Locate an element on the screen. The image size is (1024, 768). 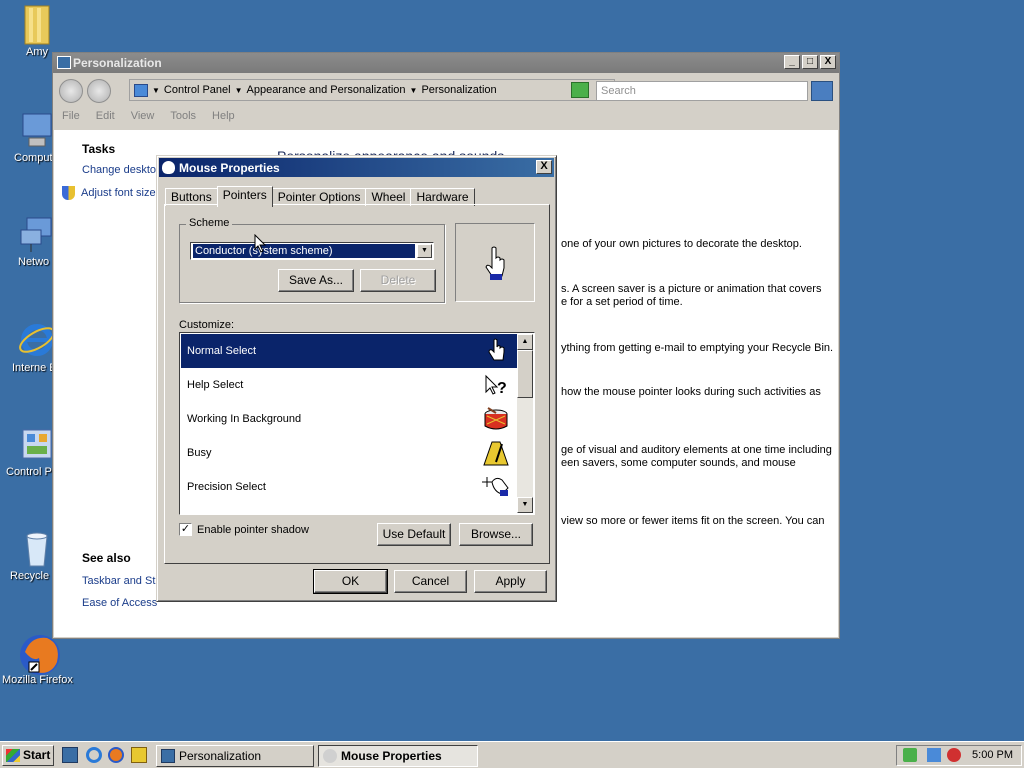
mouse-icon is located at coordinates (330, 756).